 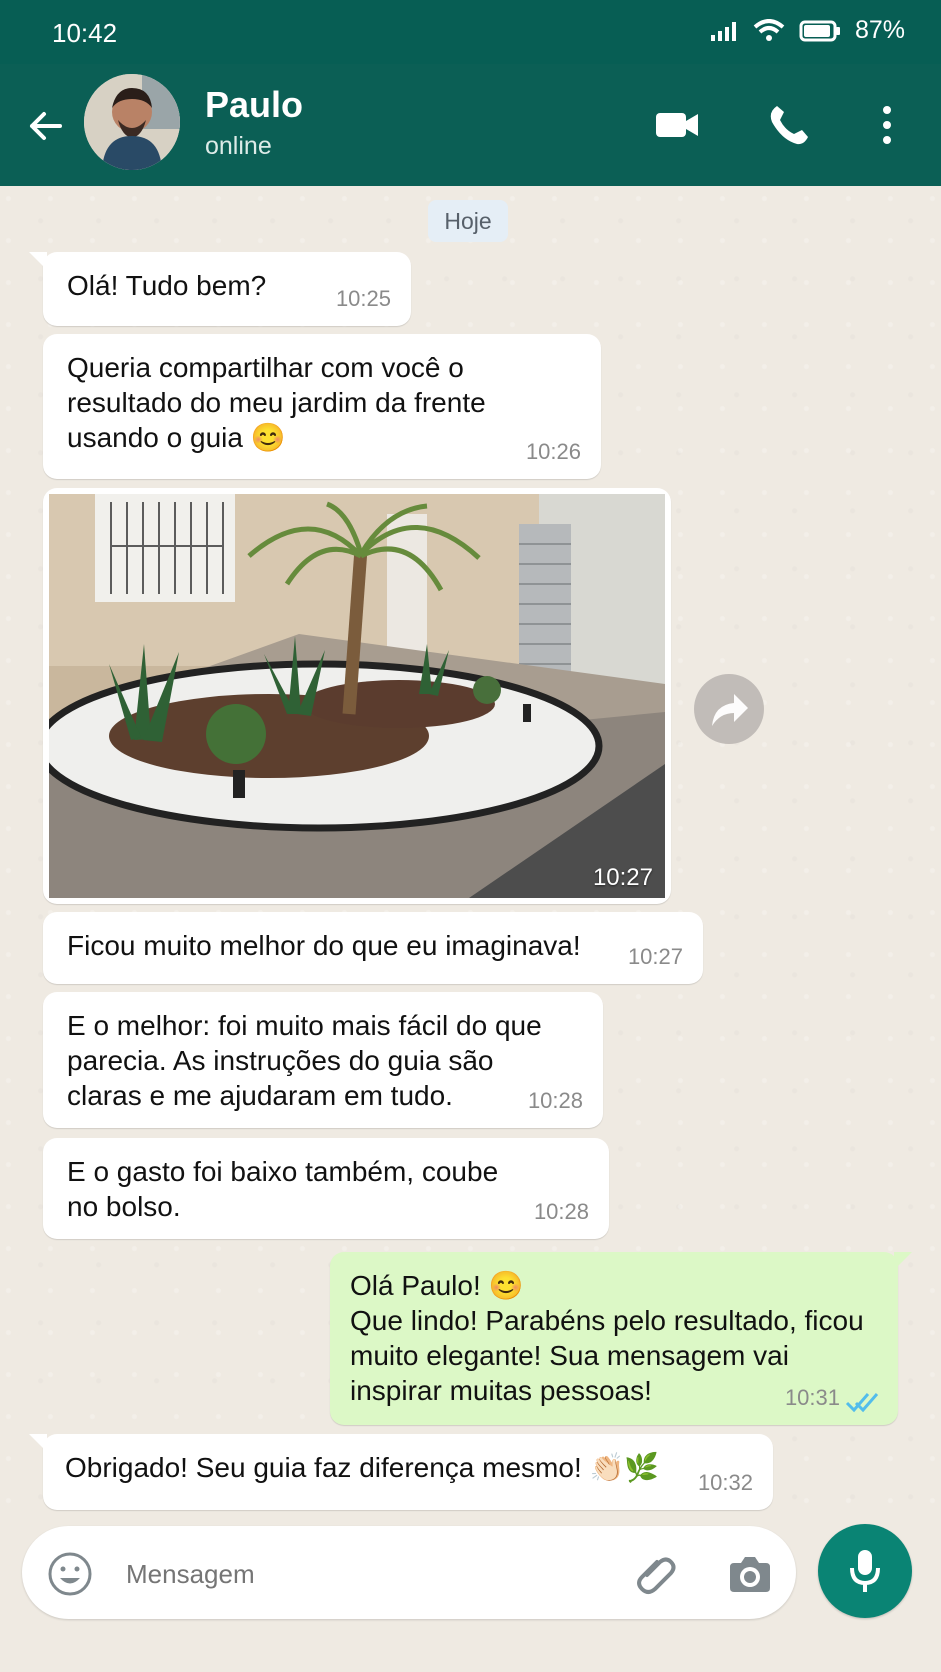 I want to click on camera-icon, so click(x=750, y=1574).